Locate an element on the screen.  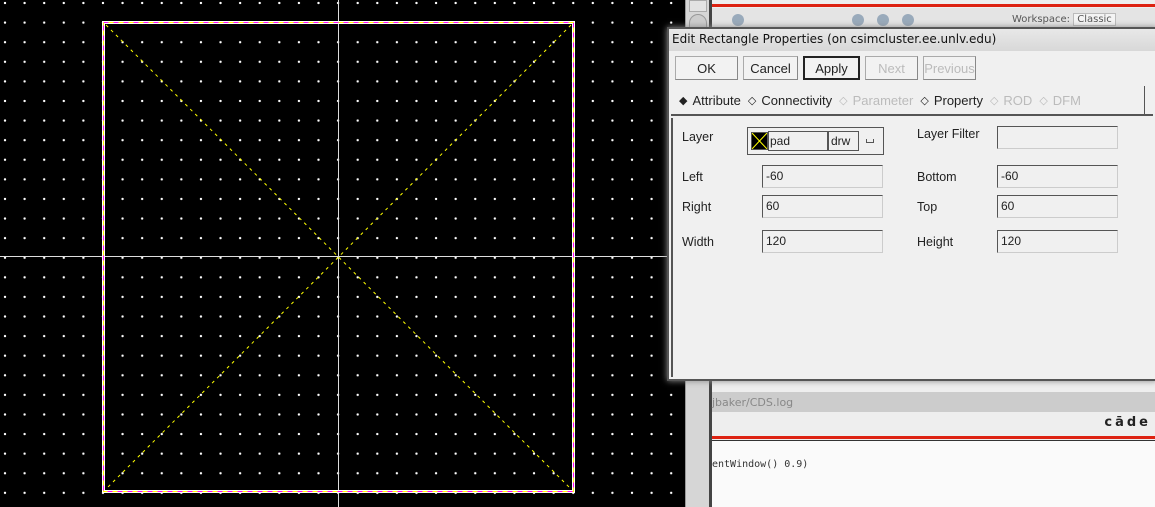
zoom-out-icon is located at coordinates (883, 20).